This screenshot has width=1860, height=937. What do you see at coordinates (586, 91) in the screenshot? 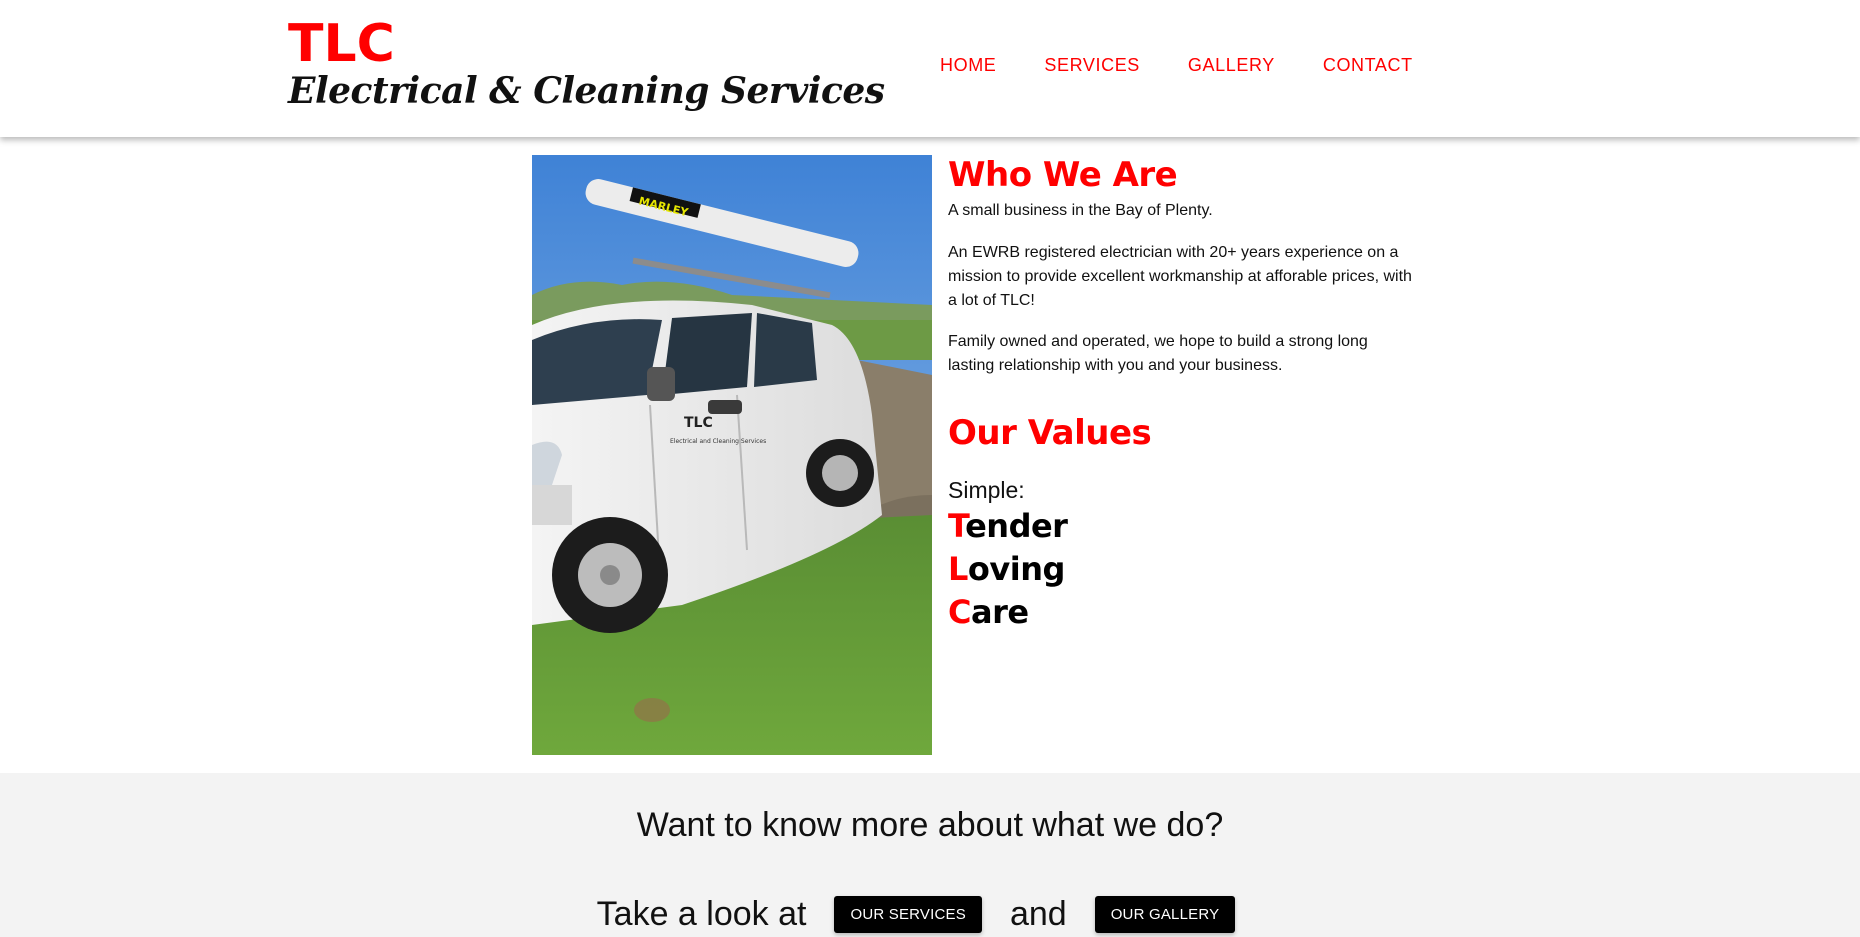
I see `logo-subtitle: Electrical & Cleaning Services` at bounding box center [586, 91].